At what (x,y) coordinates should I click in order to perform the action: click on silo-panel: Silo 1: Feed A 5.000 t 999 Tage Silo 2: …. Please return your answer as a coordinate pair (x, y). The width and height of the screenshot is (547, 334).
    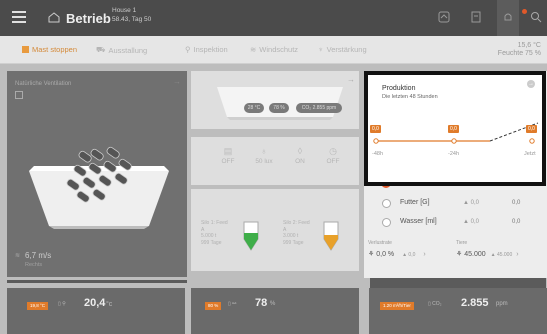
    Looking at the image, I should click on (275, 230).